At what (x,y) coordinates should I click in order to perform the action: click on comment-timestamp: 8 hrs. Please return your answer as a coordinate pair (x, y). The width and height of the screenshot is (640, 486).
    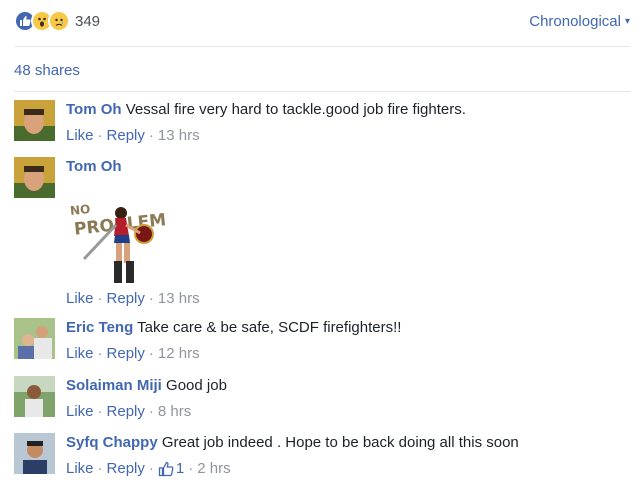
    Looking at the image, I should click on (174, 412).